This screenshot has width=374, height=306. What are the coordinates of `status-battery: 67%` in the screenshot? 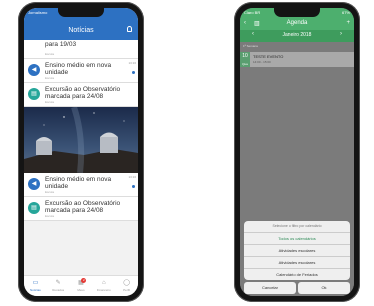 It's located at (345, 12).